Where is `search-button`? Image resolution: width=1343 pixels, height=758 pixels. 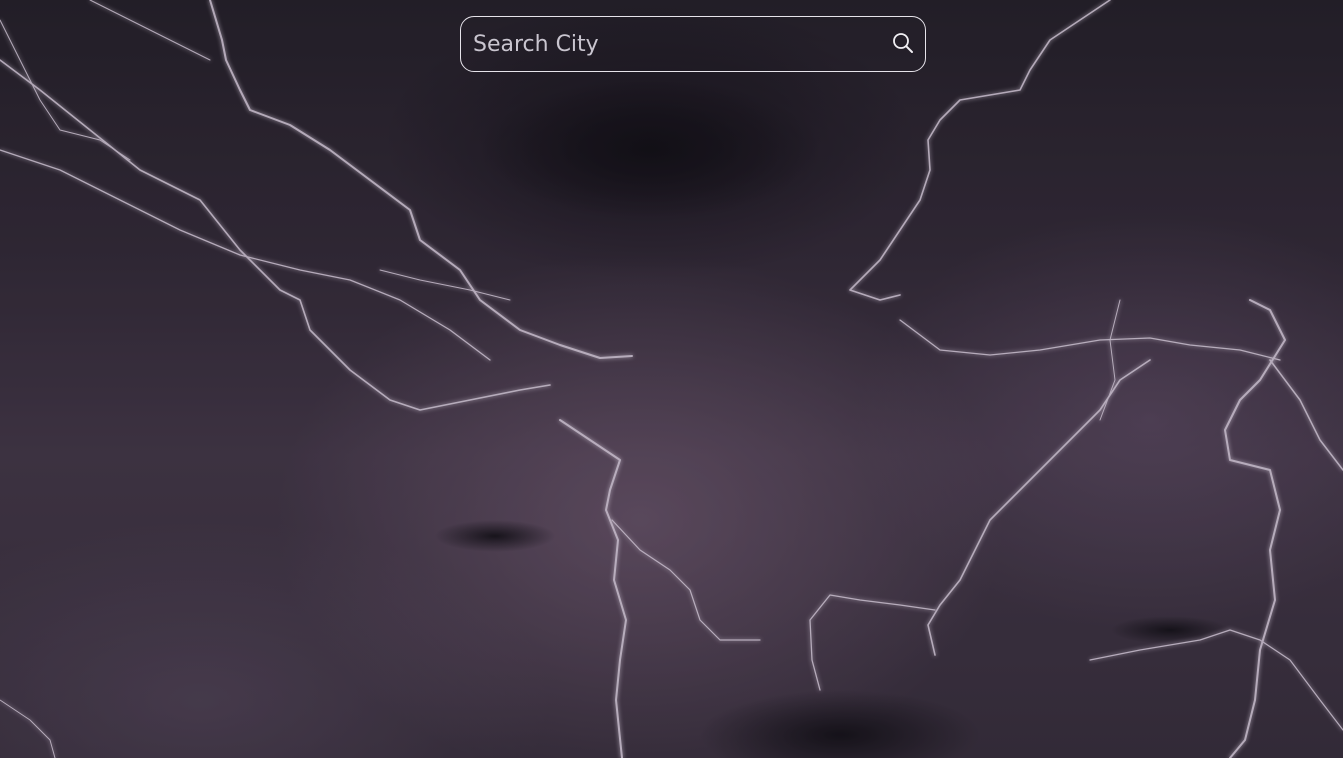 search-button is located at coordinates (903, 44).